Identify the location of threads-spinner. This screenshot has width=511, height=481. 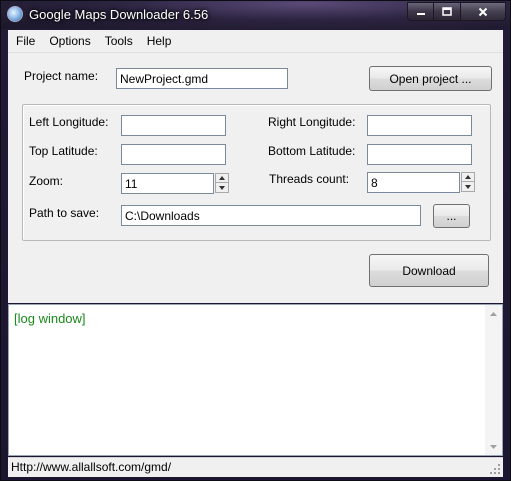
(468, 182).